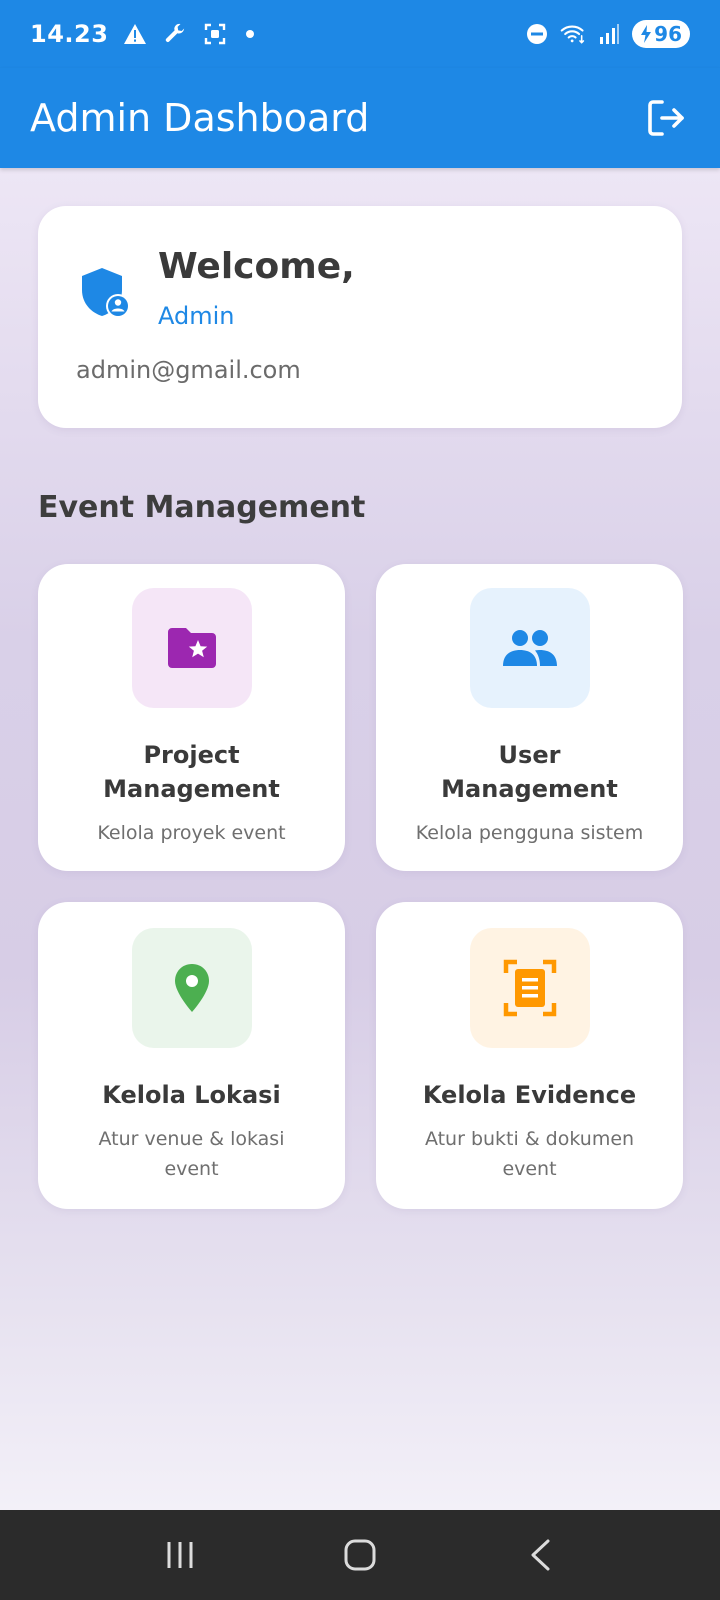  I want to click on project-management-tile: Project Management Kelola proyek event, so click(191, 717).